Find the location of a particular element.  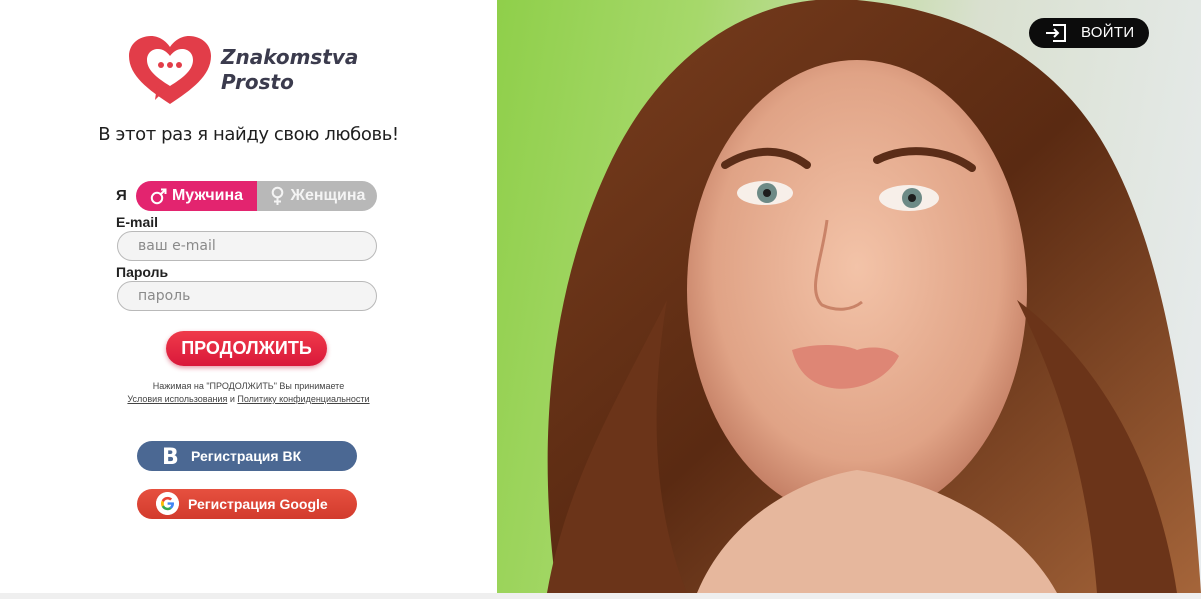

google-register-button: Регистрация Google is located at coordinates (247, 504).